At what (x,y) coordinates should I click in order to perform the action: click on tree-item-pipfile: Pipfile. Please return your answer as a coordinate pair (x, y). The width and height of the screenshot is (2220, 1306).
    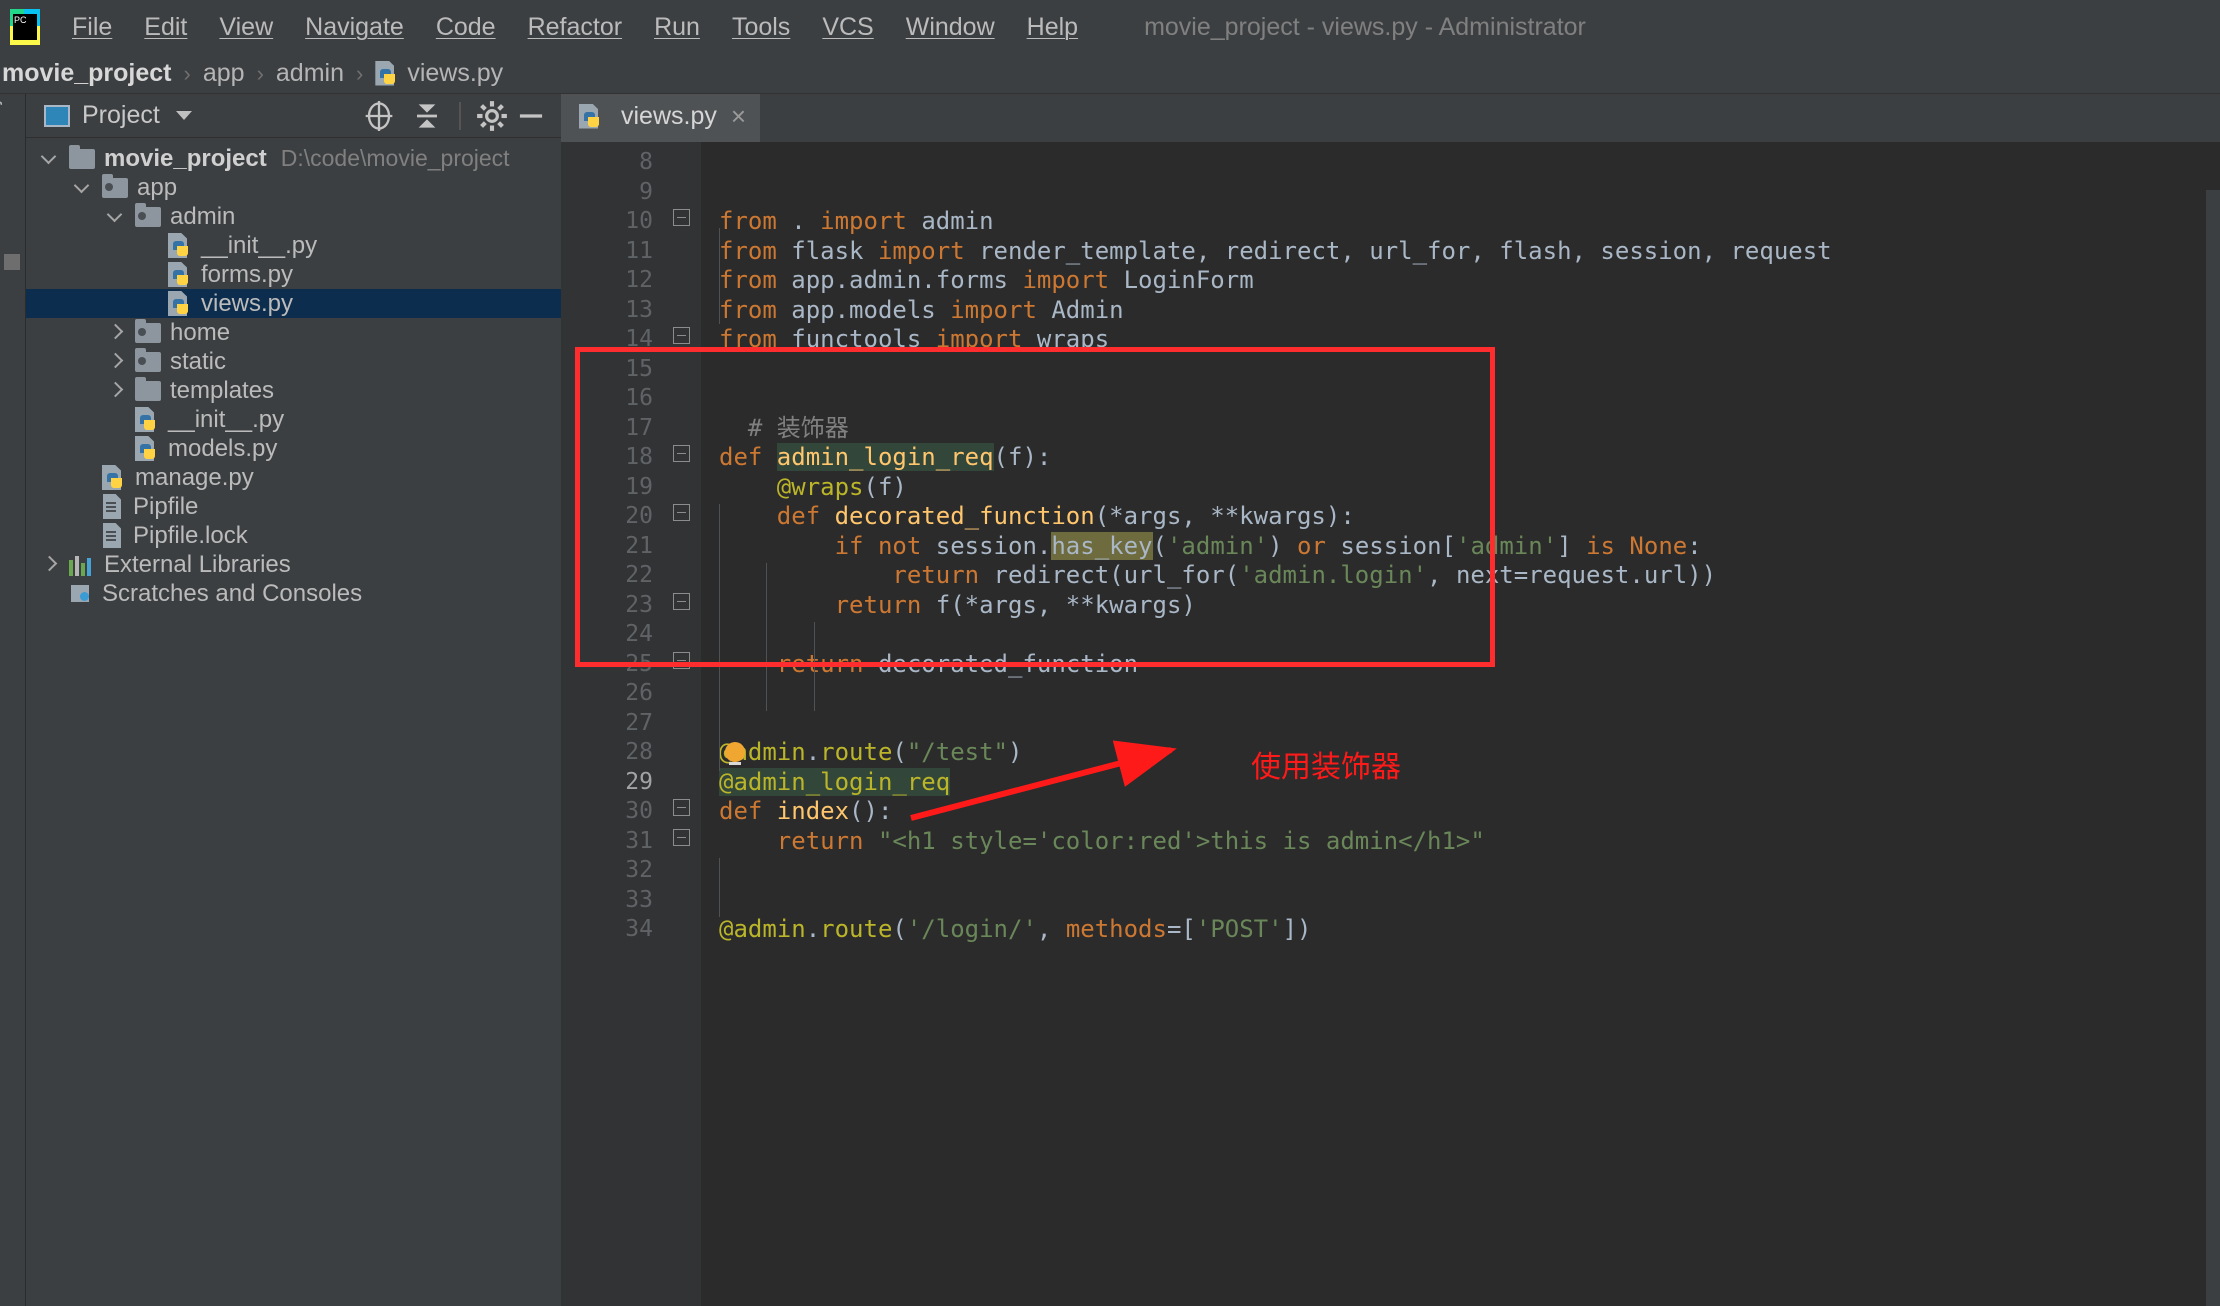
    Looking at the image, I should click on (293, 506).